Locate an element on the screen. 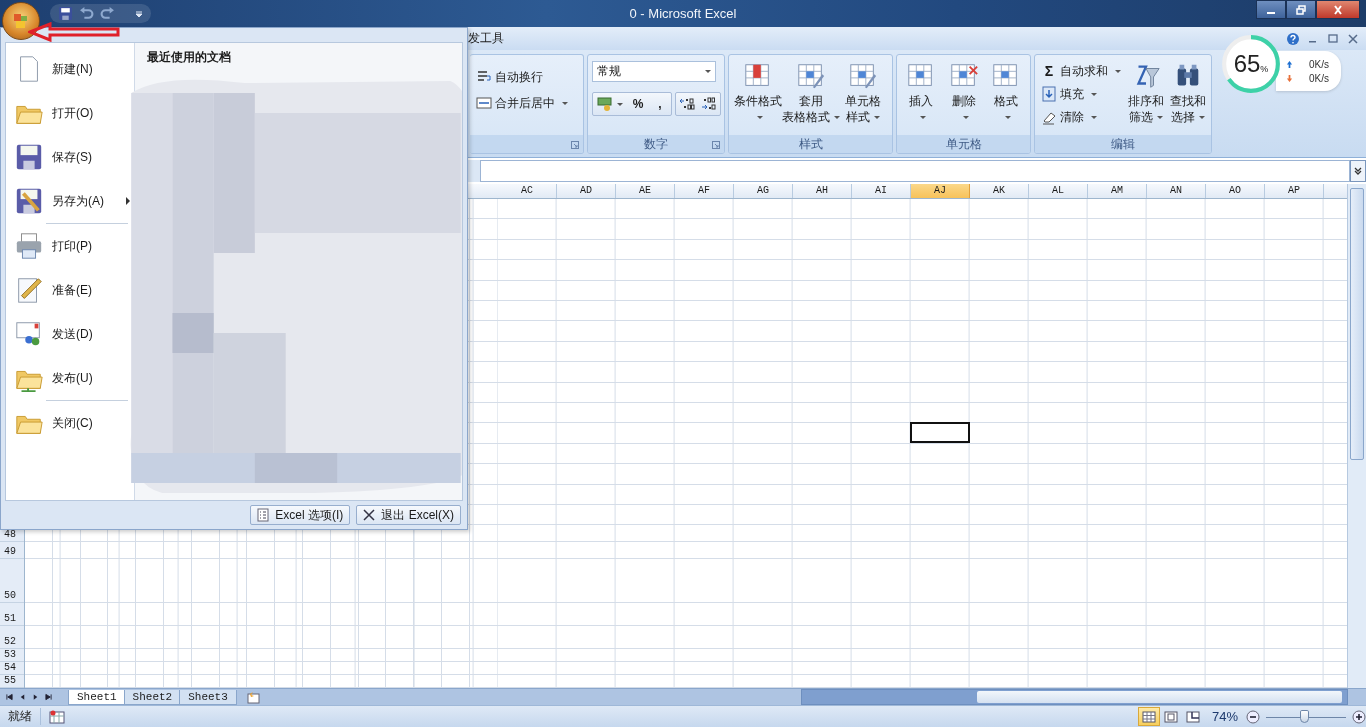  first-sheet-icon is located at coordinates (9, 697).